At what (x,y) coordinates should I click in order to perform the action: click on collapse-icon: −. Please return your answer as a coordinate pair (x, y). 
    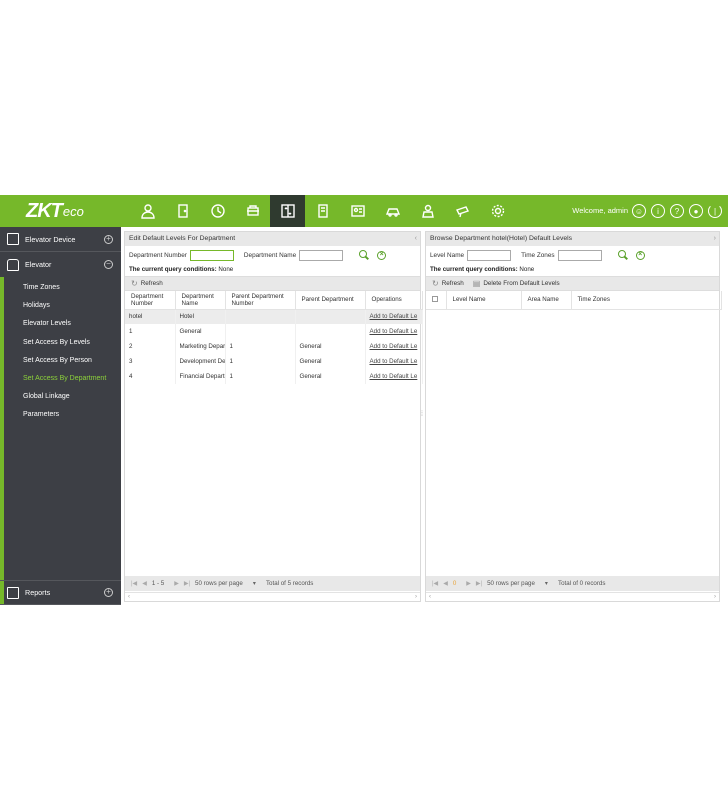
    Looking at the image, I should click on (108, 264).